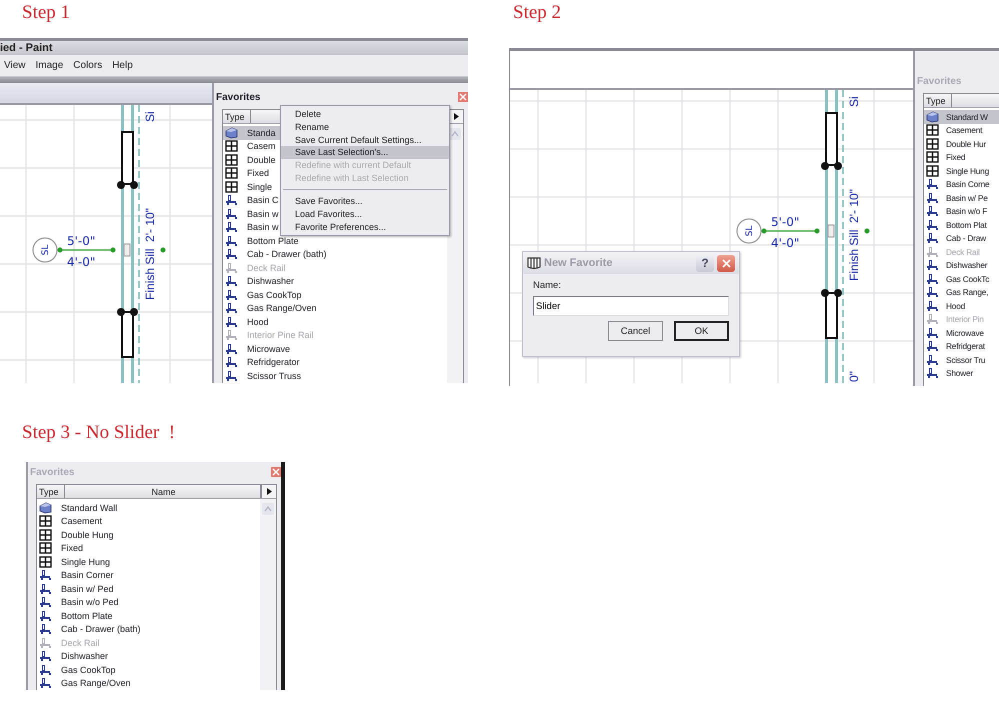  What do you see at coordinates (26, 48) in the screenshot?
I see `window-title: ied - Paint` at bounding box center [26, 48].